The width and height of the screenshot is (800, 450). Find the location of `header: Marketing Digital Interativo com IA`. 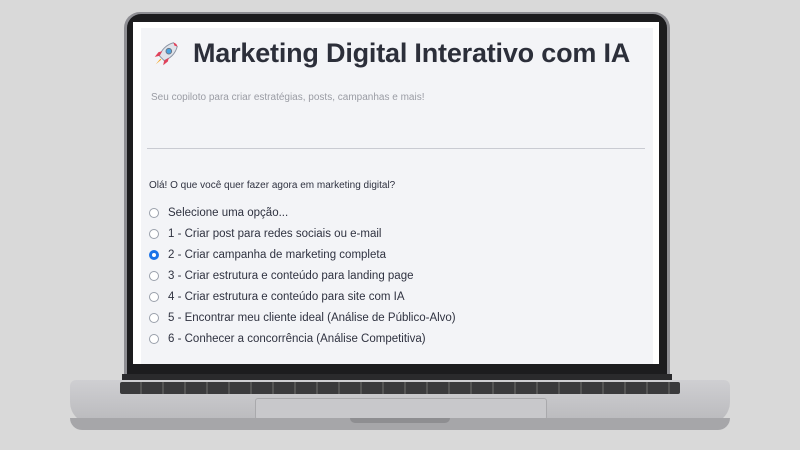

header: Marketing Digital Interativo com IA is located at coordinates (390, 53).